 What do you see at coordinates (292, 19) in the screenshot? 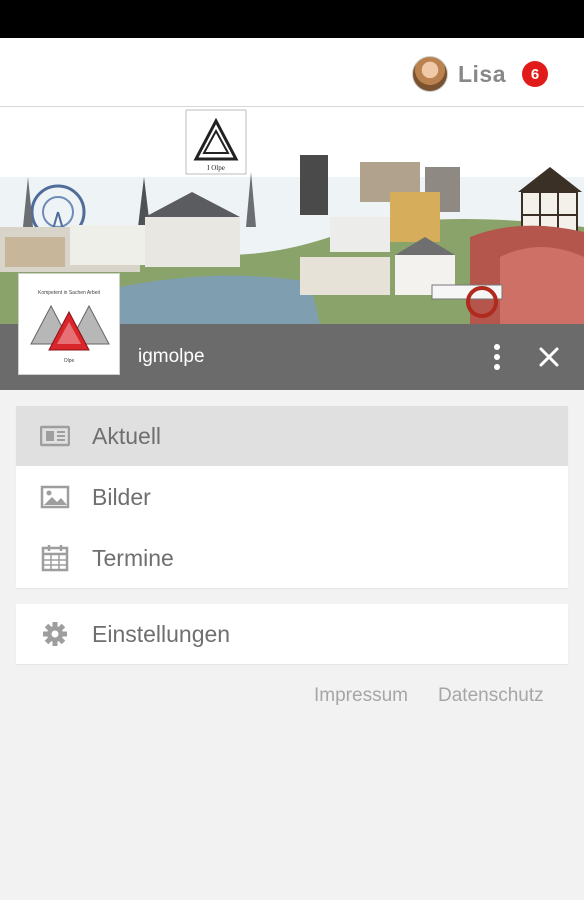
I see `status-bar` at bounding box center [292, 19].